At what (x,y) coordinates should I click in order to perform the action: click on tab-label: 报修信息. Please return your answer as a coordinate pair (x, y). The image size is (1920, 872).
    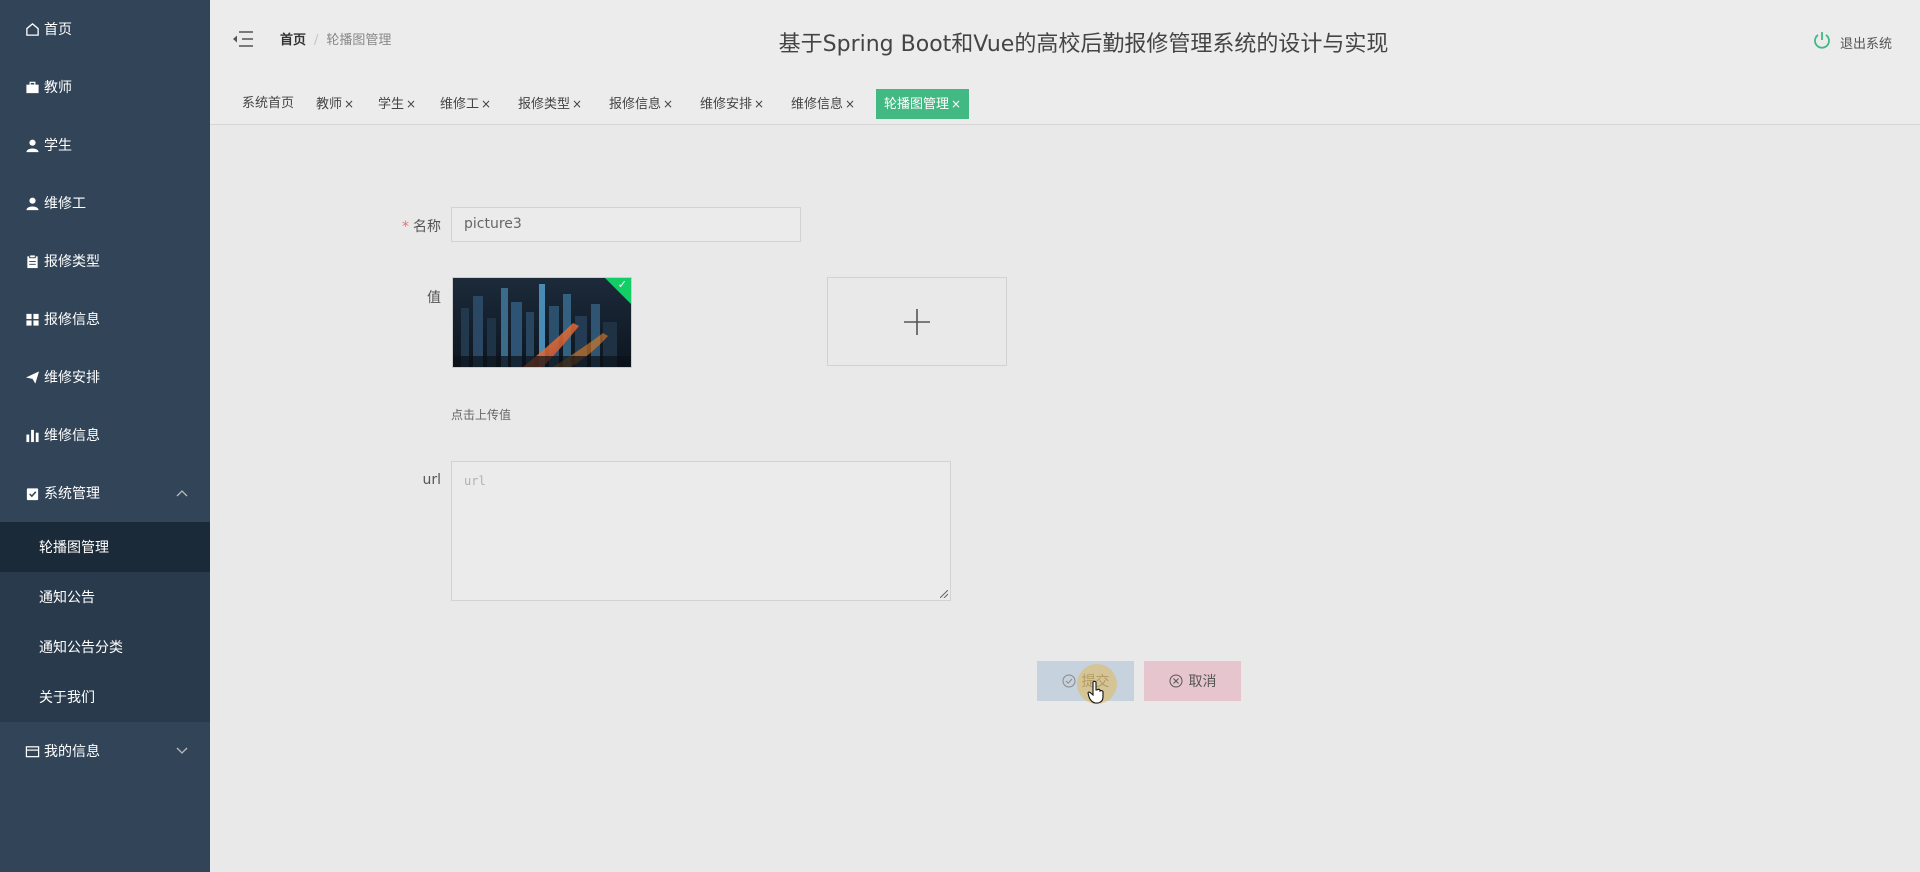
    Looking at the image, I should click on (635, 104).